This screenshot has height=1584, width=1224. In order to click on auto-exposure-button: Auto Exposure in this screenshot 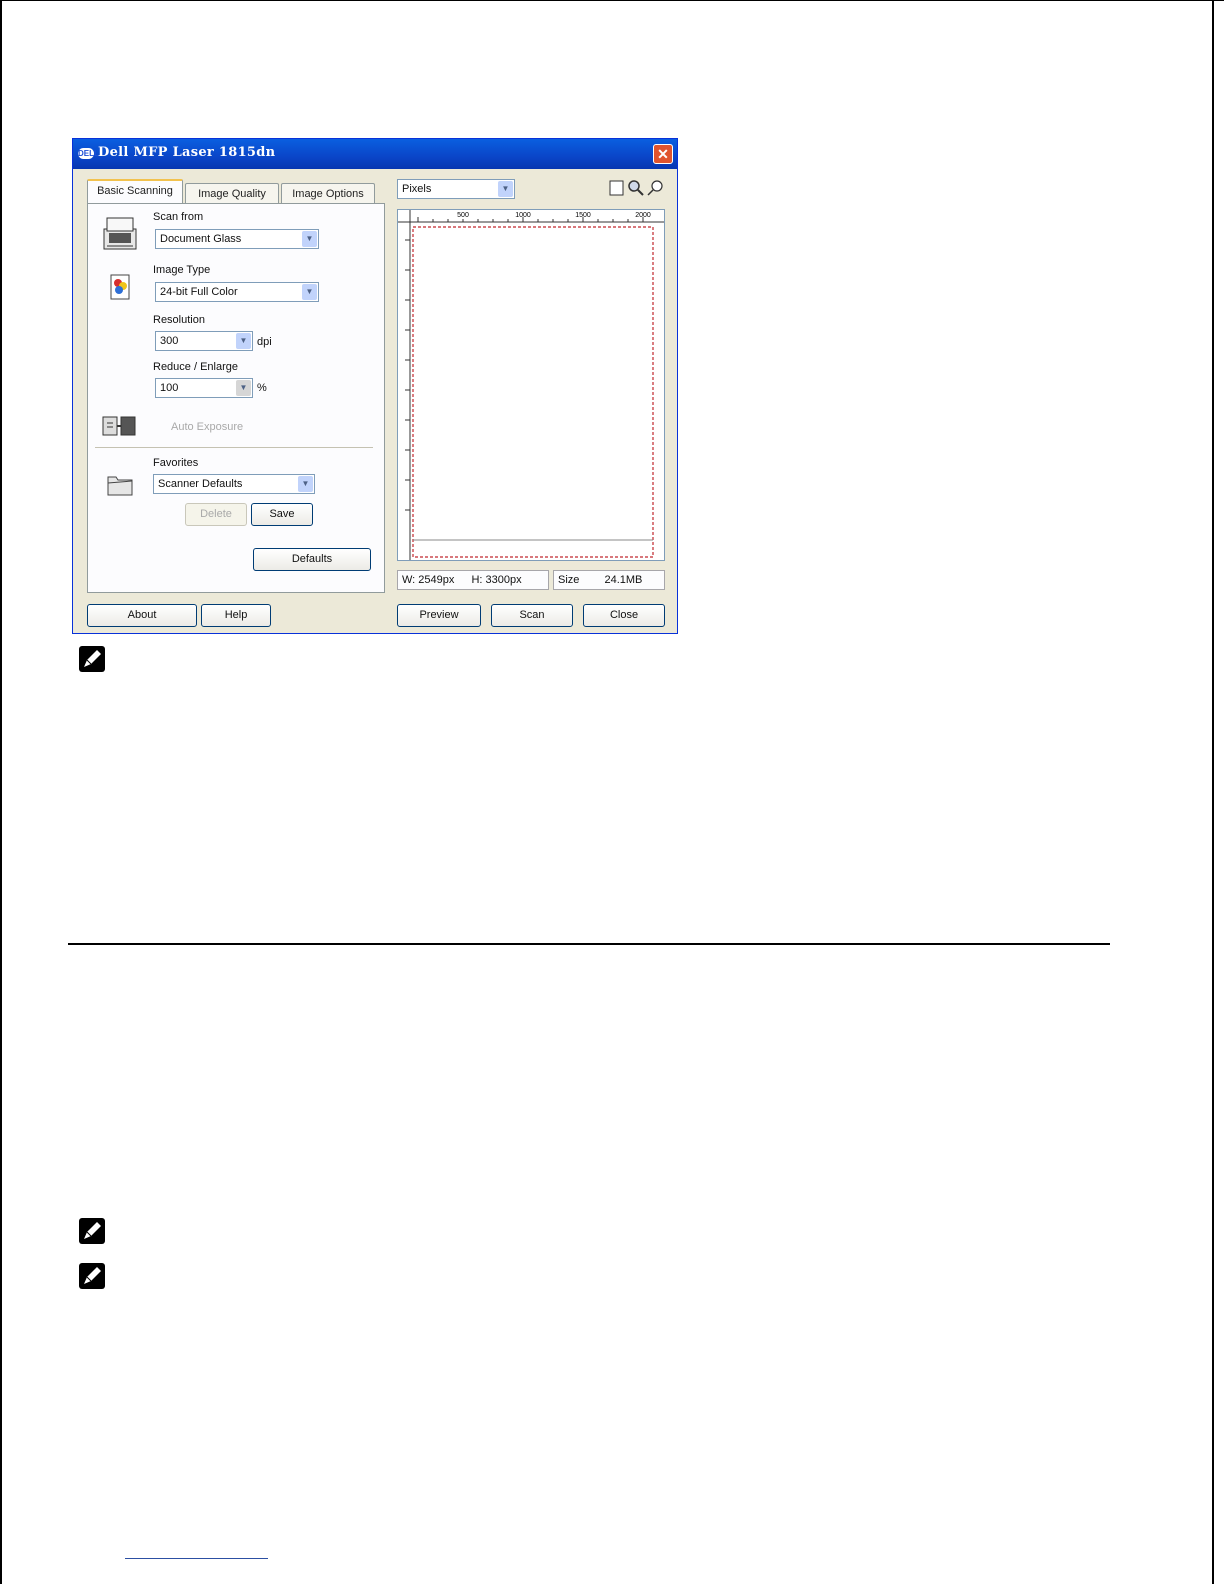, I will do `click(207, 427)`.